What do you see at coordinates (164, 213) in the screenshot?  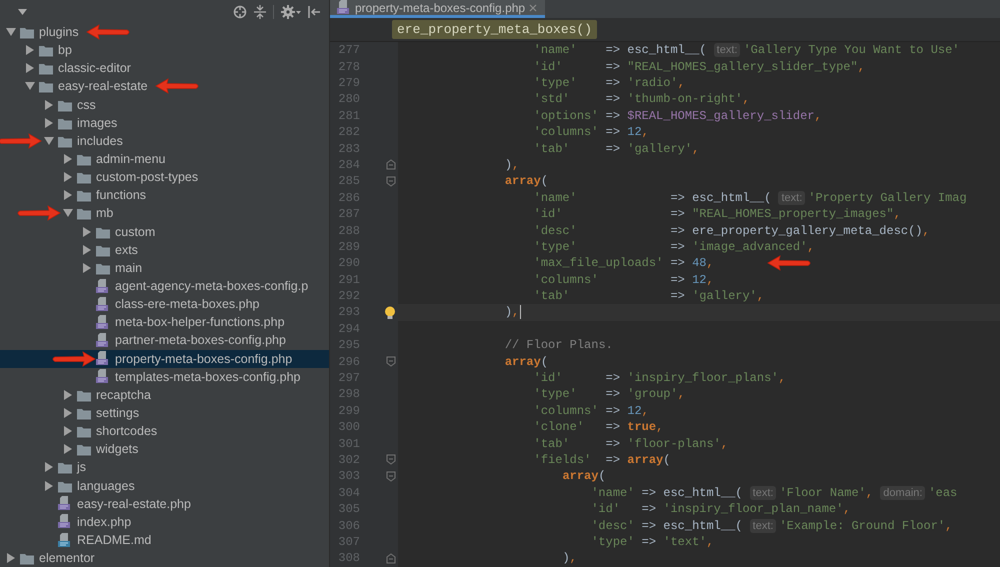 I see `tree-row: mb` at bounding box center [164, 213].